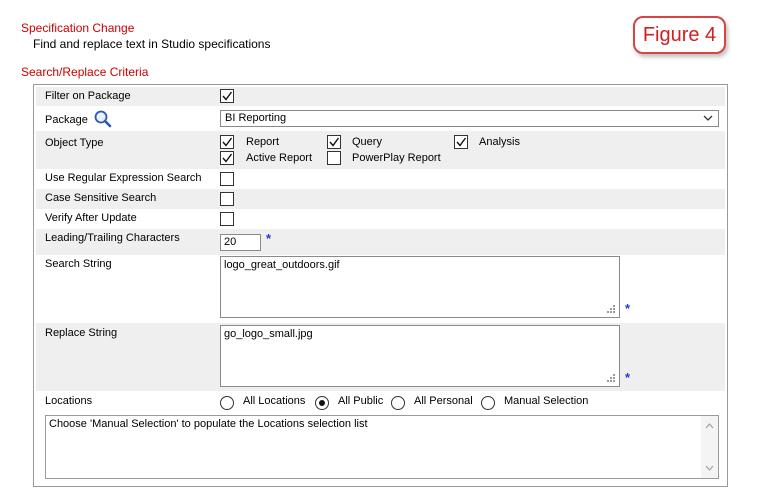 Image resolution: width=774 pixels, height=495 pixels. I want to click on case-sensitive-checkbox, so click(227, 199).